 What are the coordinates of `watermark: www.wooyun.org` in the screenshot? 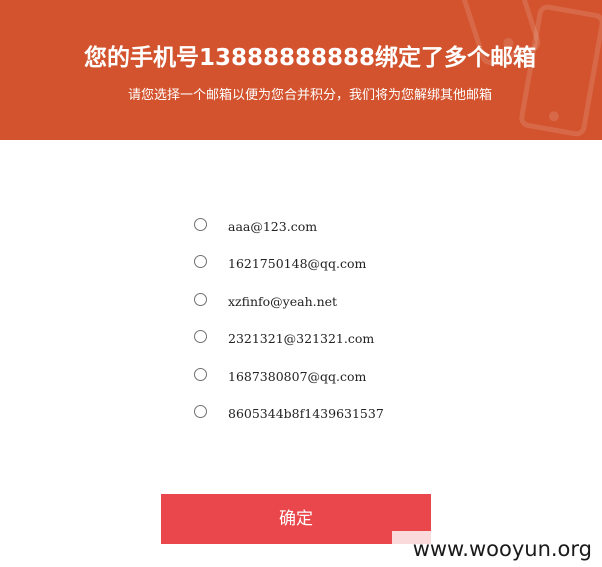 It's located at (497, 549).